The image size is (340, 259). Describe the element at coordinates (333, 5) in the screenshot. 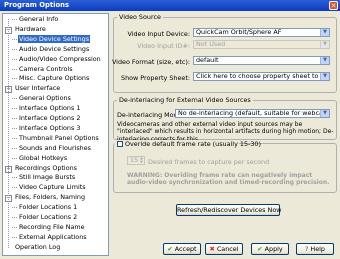

I see `close-icon: ✕` at that location.